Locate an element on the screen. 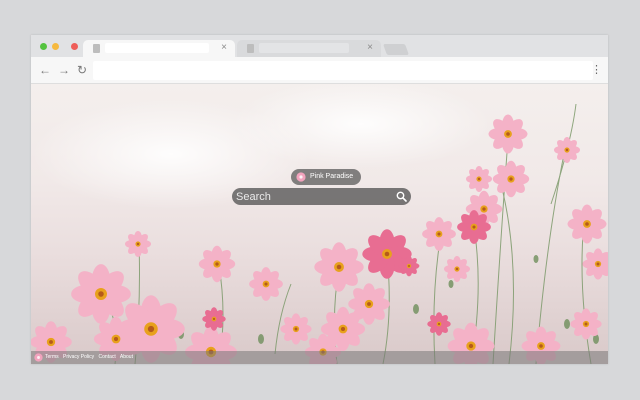  window-close-button is located at coordinates (74, 46).